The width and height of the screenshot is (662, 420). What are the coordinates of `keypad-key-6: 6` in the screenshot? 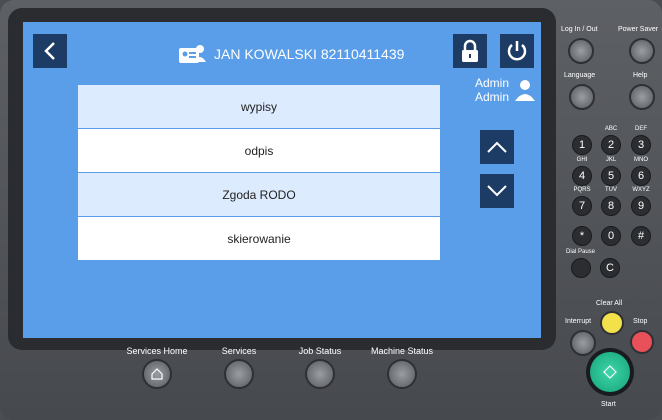 It's located at (641, 176).